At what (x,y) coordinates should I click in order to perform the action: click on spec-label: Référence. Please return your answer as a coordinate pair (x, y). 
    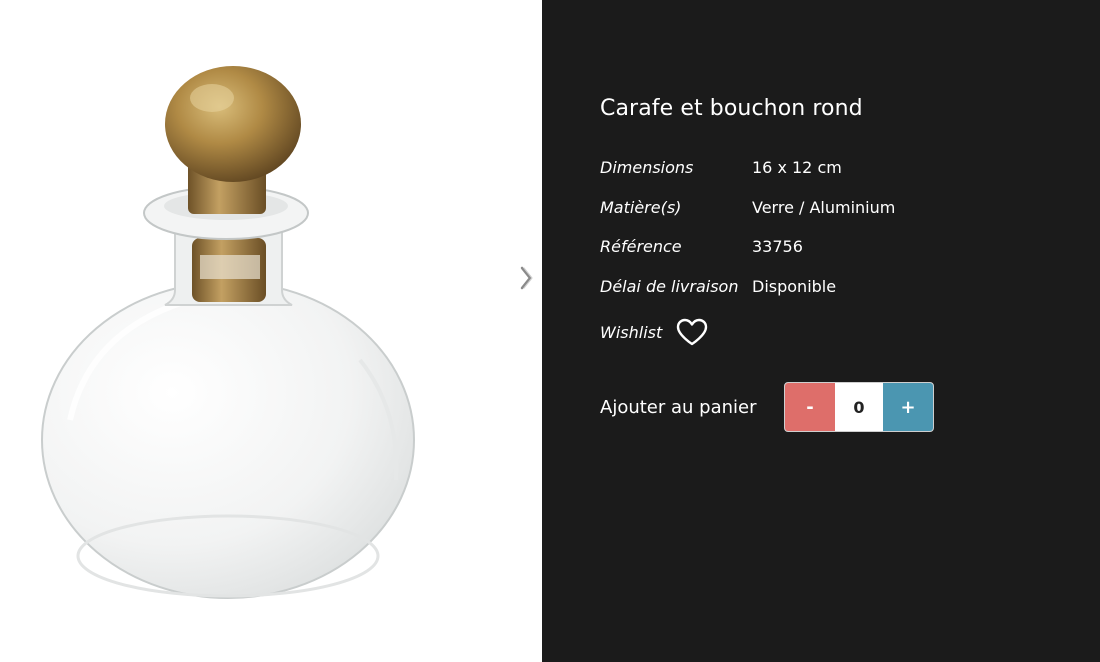
    Looking at the image, I should click on (641, 246).